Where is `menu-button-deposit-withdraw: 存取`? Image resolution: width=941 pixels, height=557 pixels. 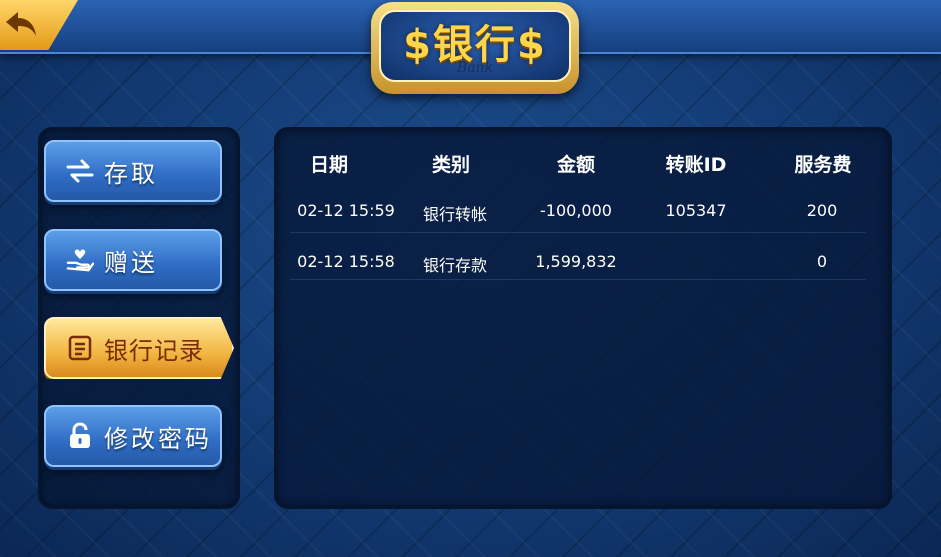 menu-button-deposit-withdraw: 存取 is located at coordinates (133, 171).